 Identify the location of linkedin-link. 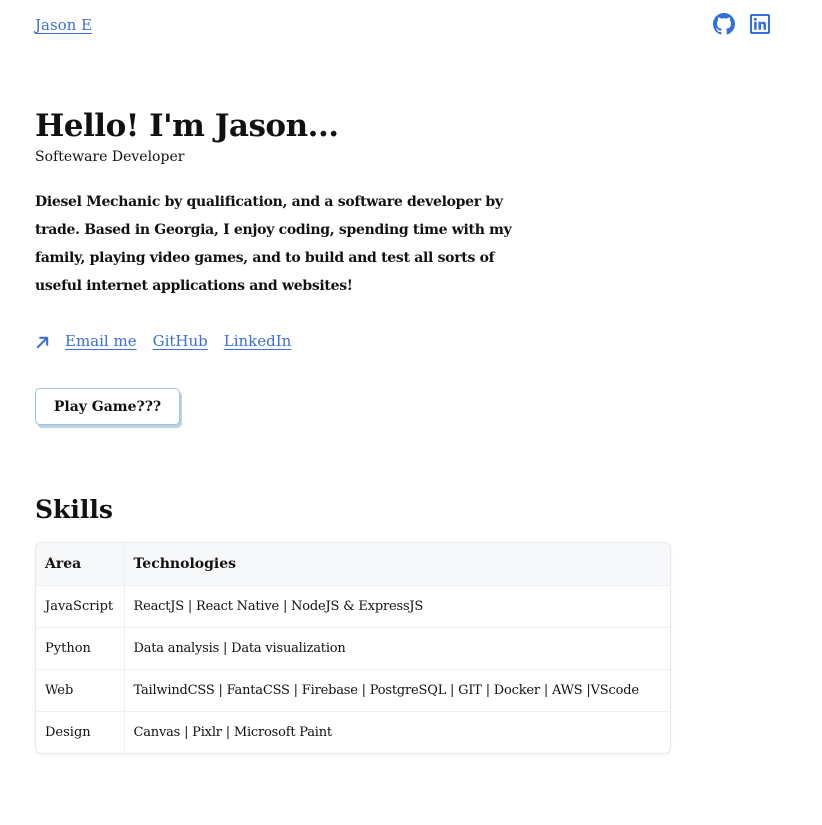
(761, 24).